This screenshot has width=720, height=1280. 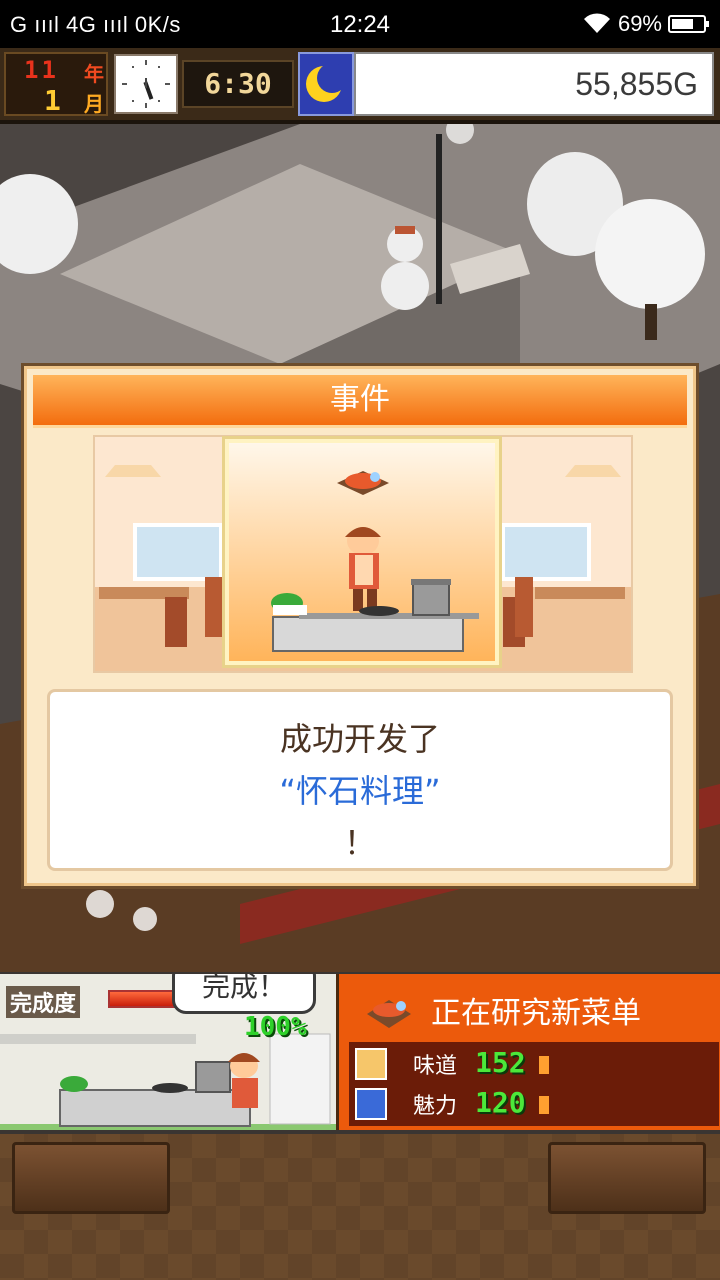 What do you see at coordinates (688, 24) in the screenshot?
I see `battery-icon` at bounding box center [688, 24].